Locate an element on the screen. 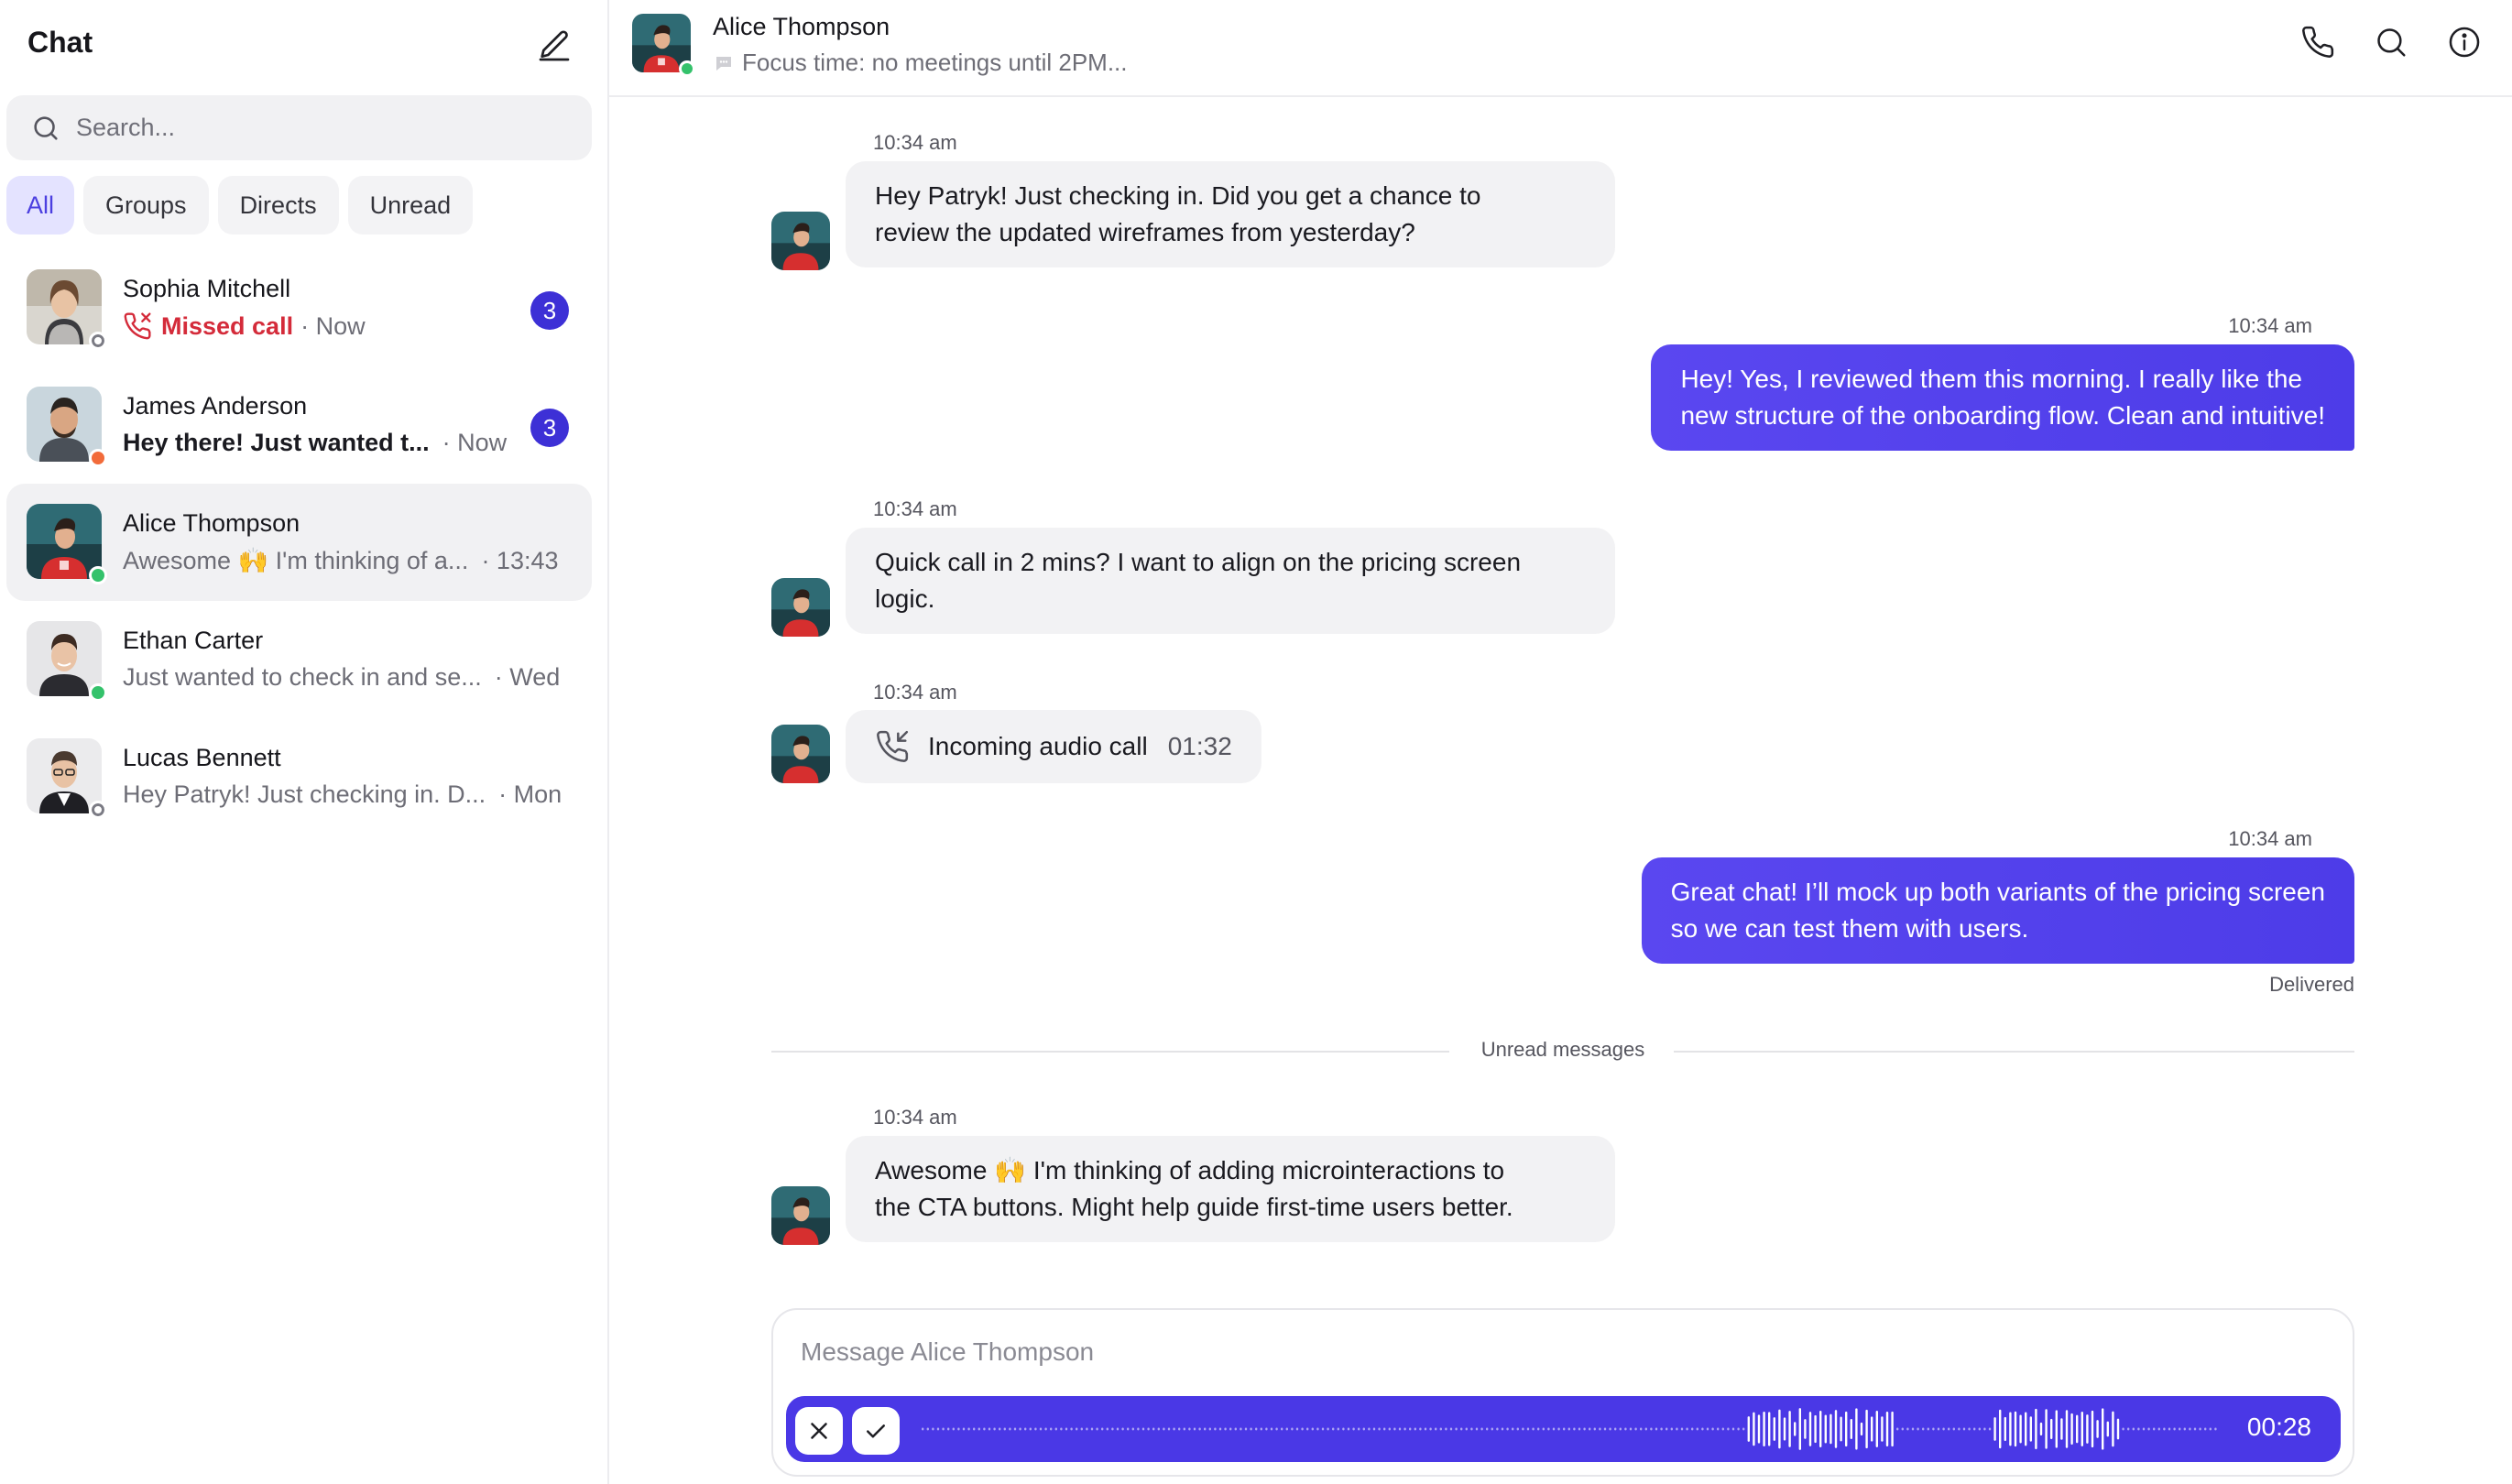 Image resolution: width=2512 pixels, height=1484 pixels. filter-groups: Groups is located at coordinates (146, 205).